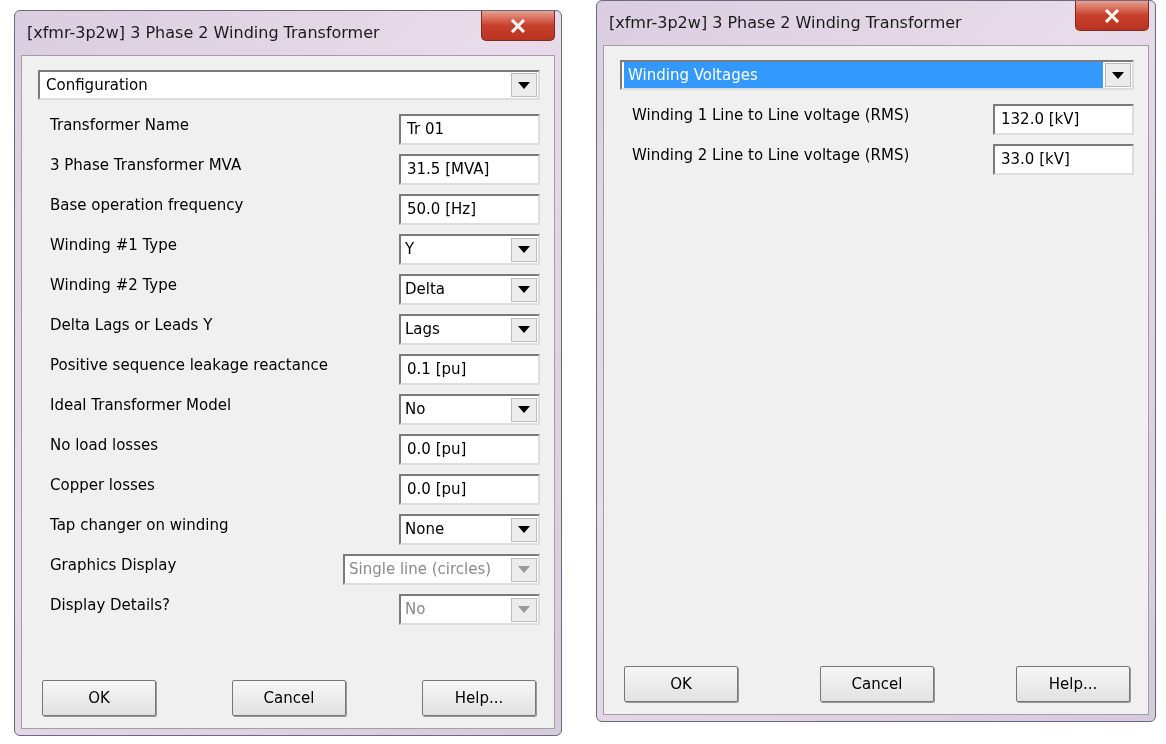 Image resolution: width=1166 pixels, height=744 pixels. I want to click on dropdown-field: No, so click(469, 409).